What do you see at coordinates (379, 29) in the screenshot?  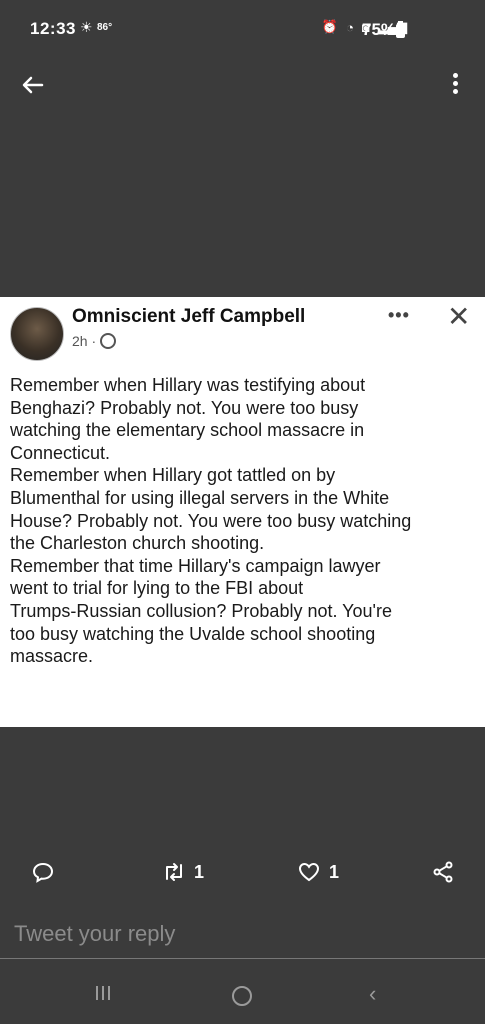 I see `battery-percent: 75%` at bounding box center [379, 29].